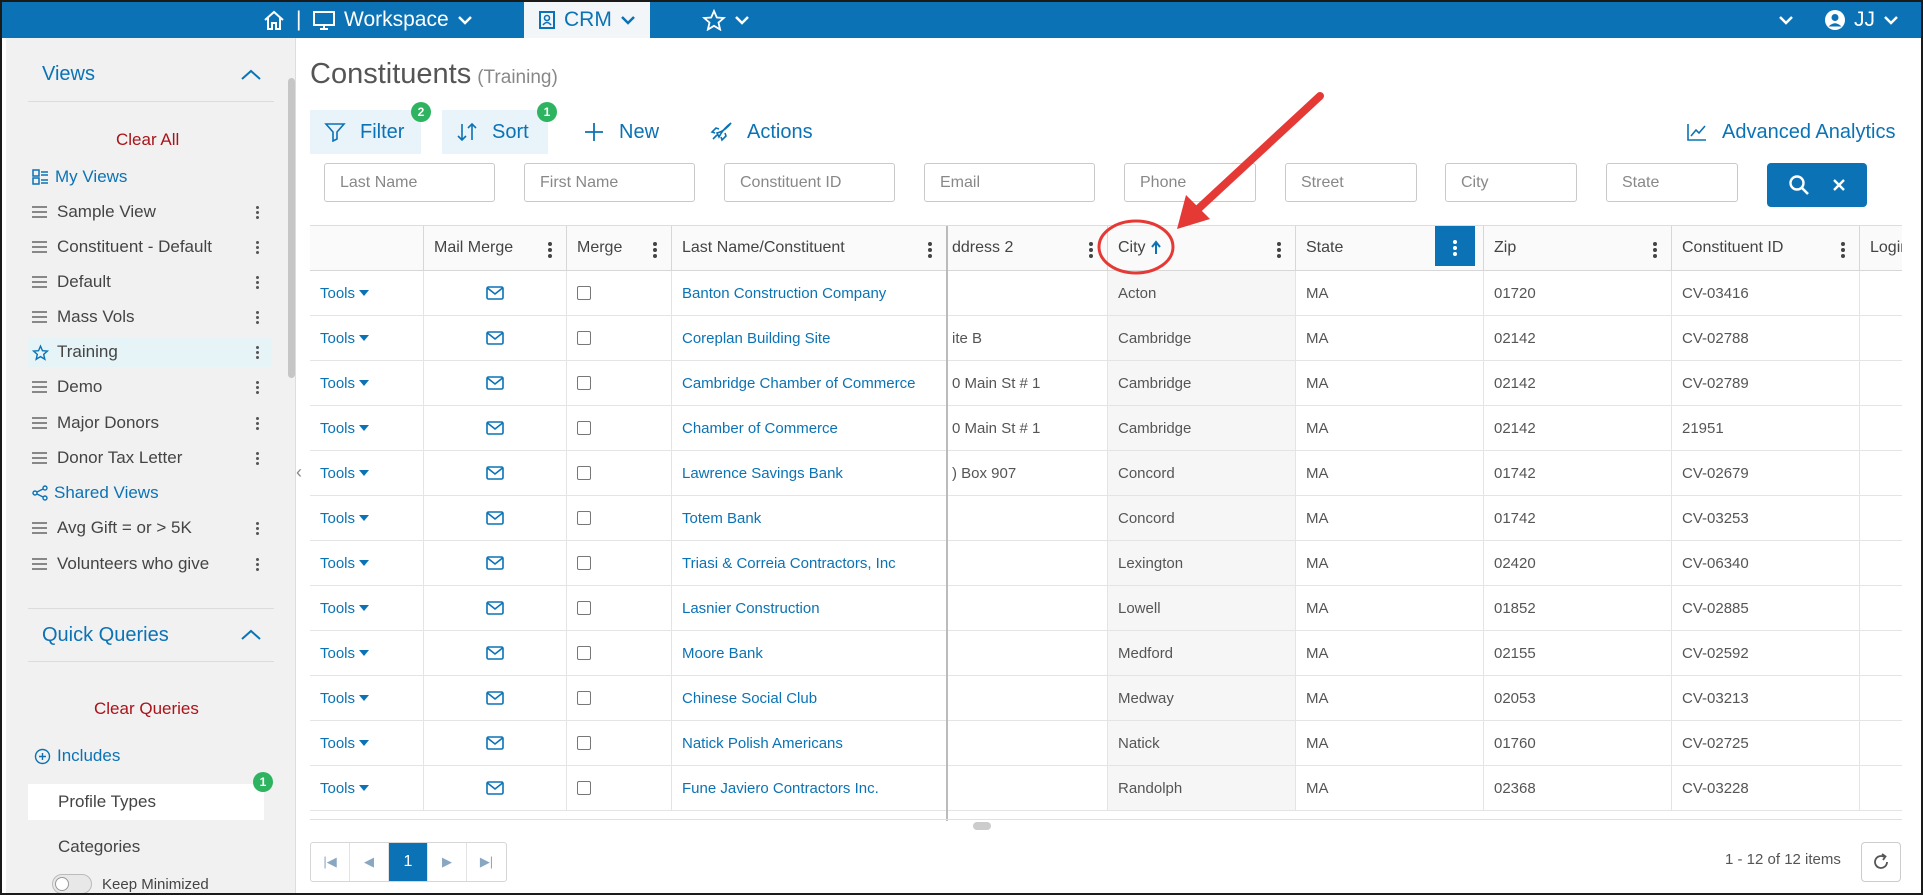  Describe the element at coordinates (1258, 153) in the screenshot. I see `annotation-arrow-shaft` at that location.